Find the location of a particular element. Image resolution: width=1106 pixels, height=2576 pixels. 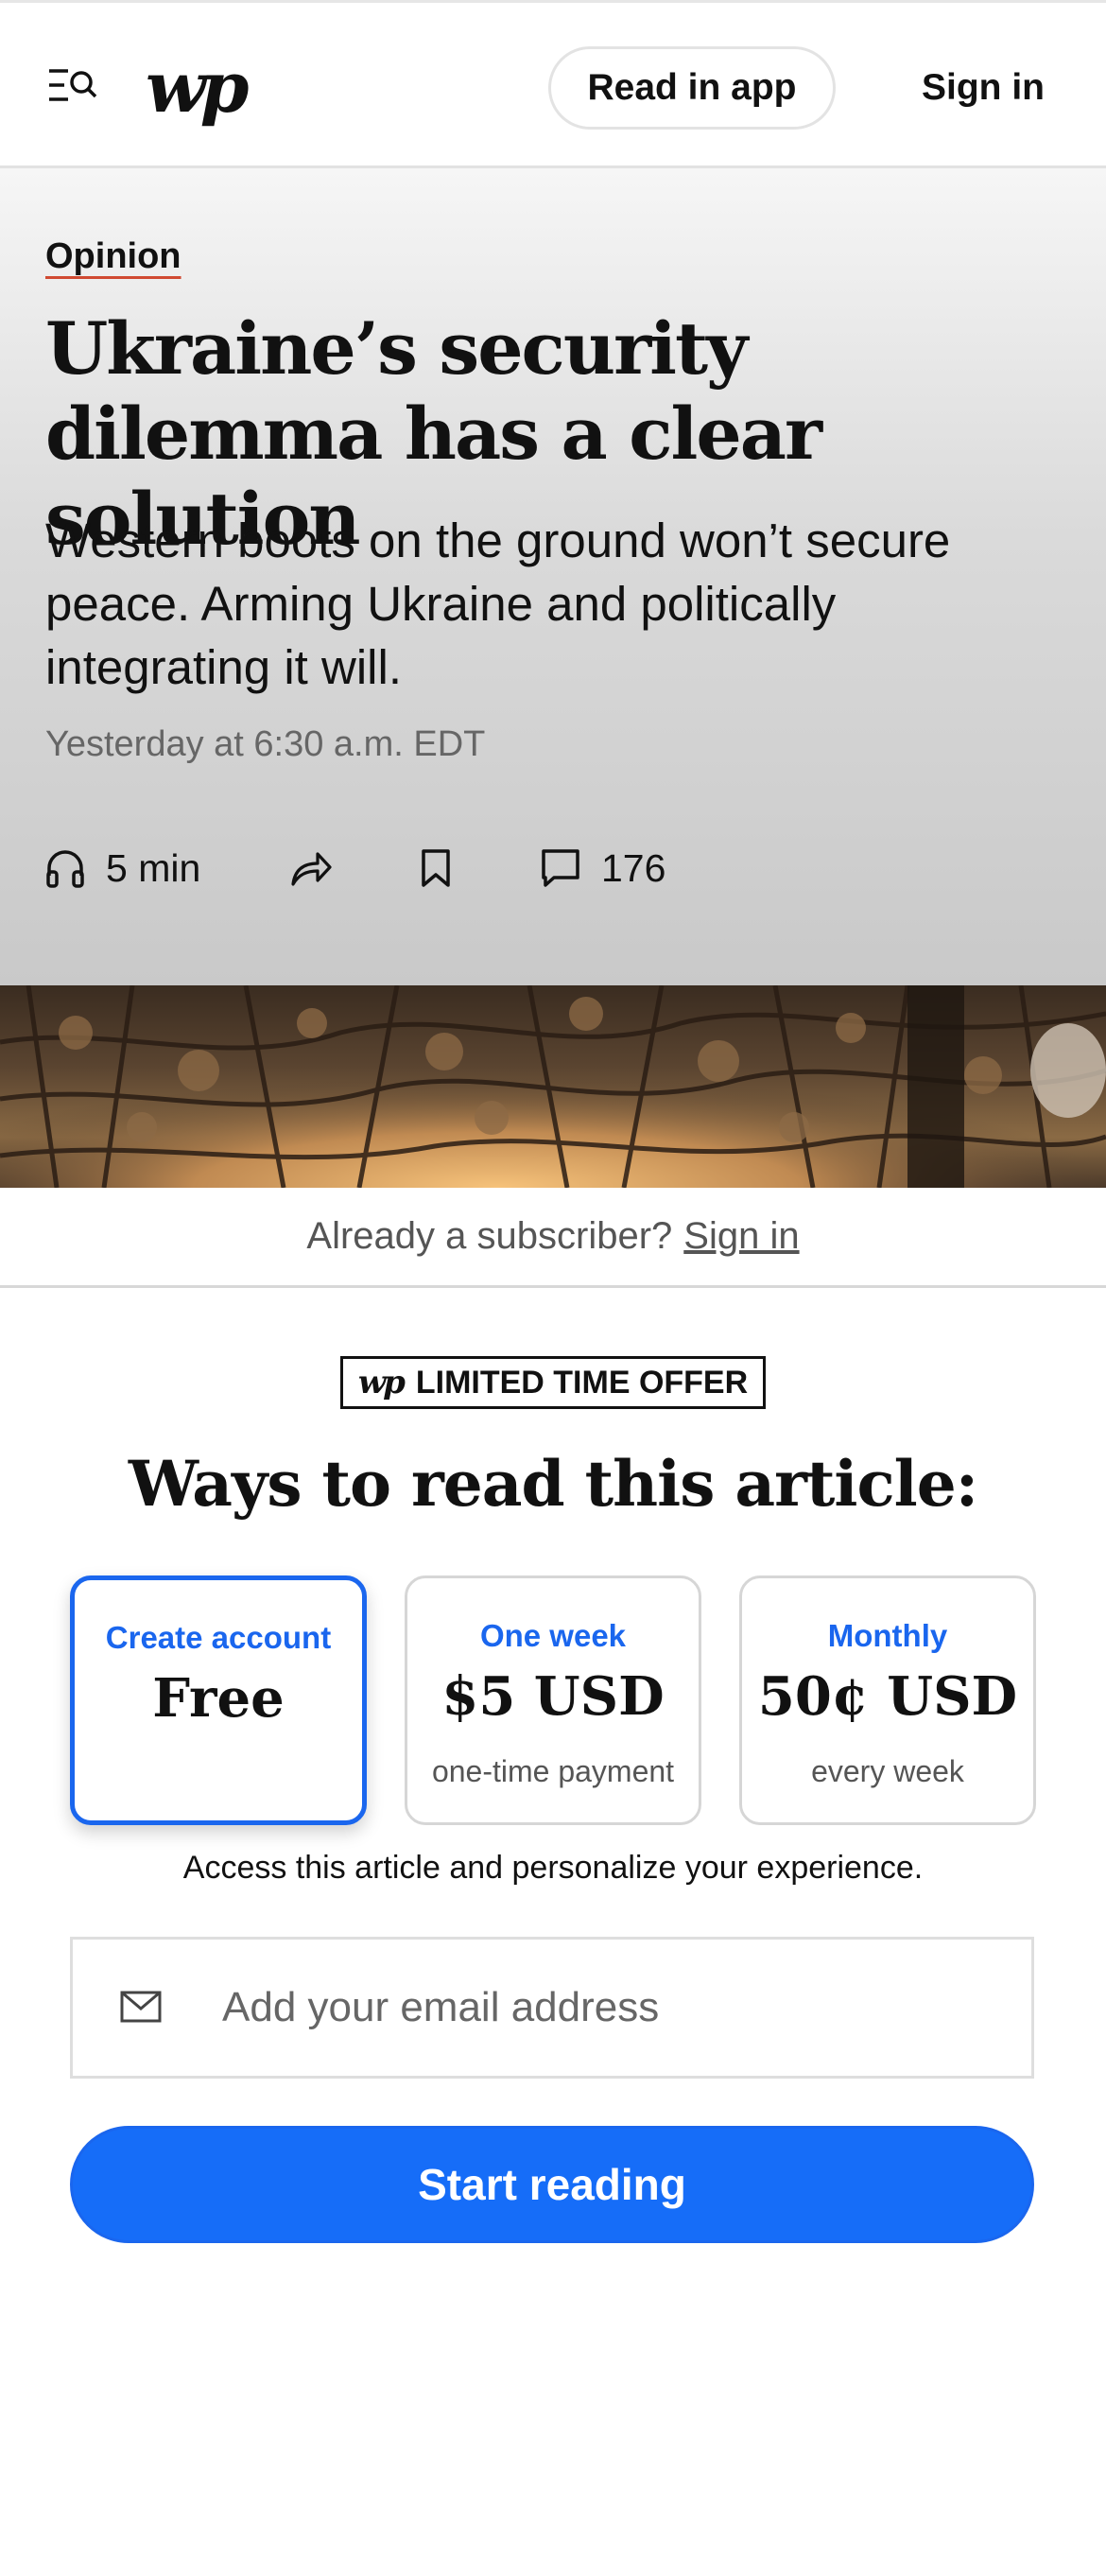

share-button is located at coordinates (311, 868).